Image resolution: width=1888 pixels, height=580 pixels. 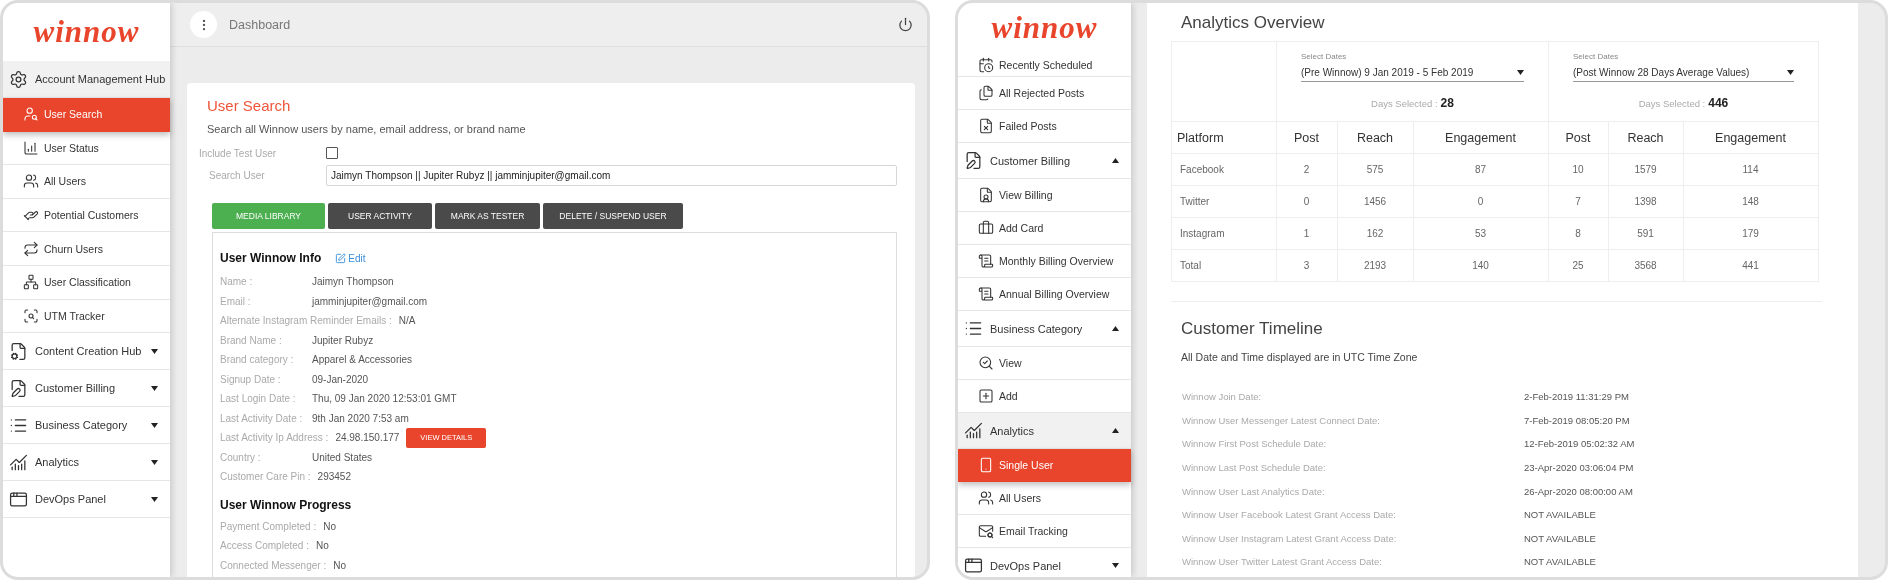 I want to click on sidebar-item: Churn Users, so click(x=86, y=249).